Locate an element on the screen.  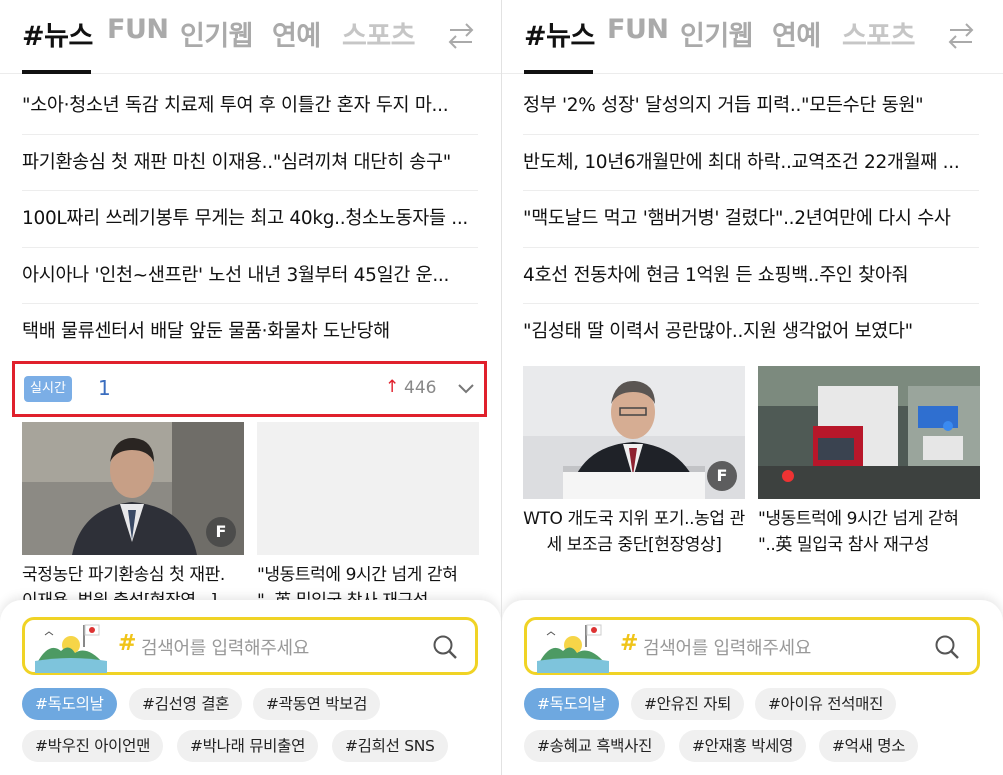
headline-item: 정부 '2% 성장' 달성의지 거듭 피력.."모든수단 동원" is located at coordinates (751, 106).